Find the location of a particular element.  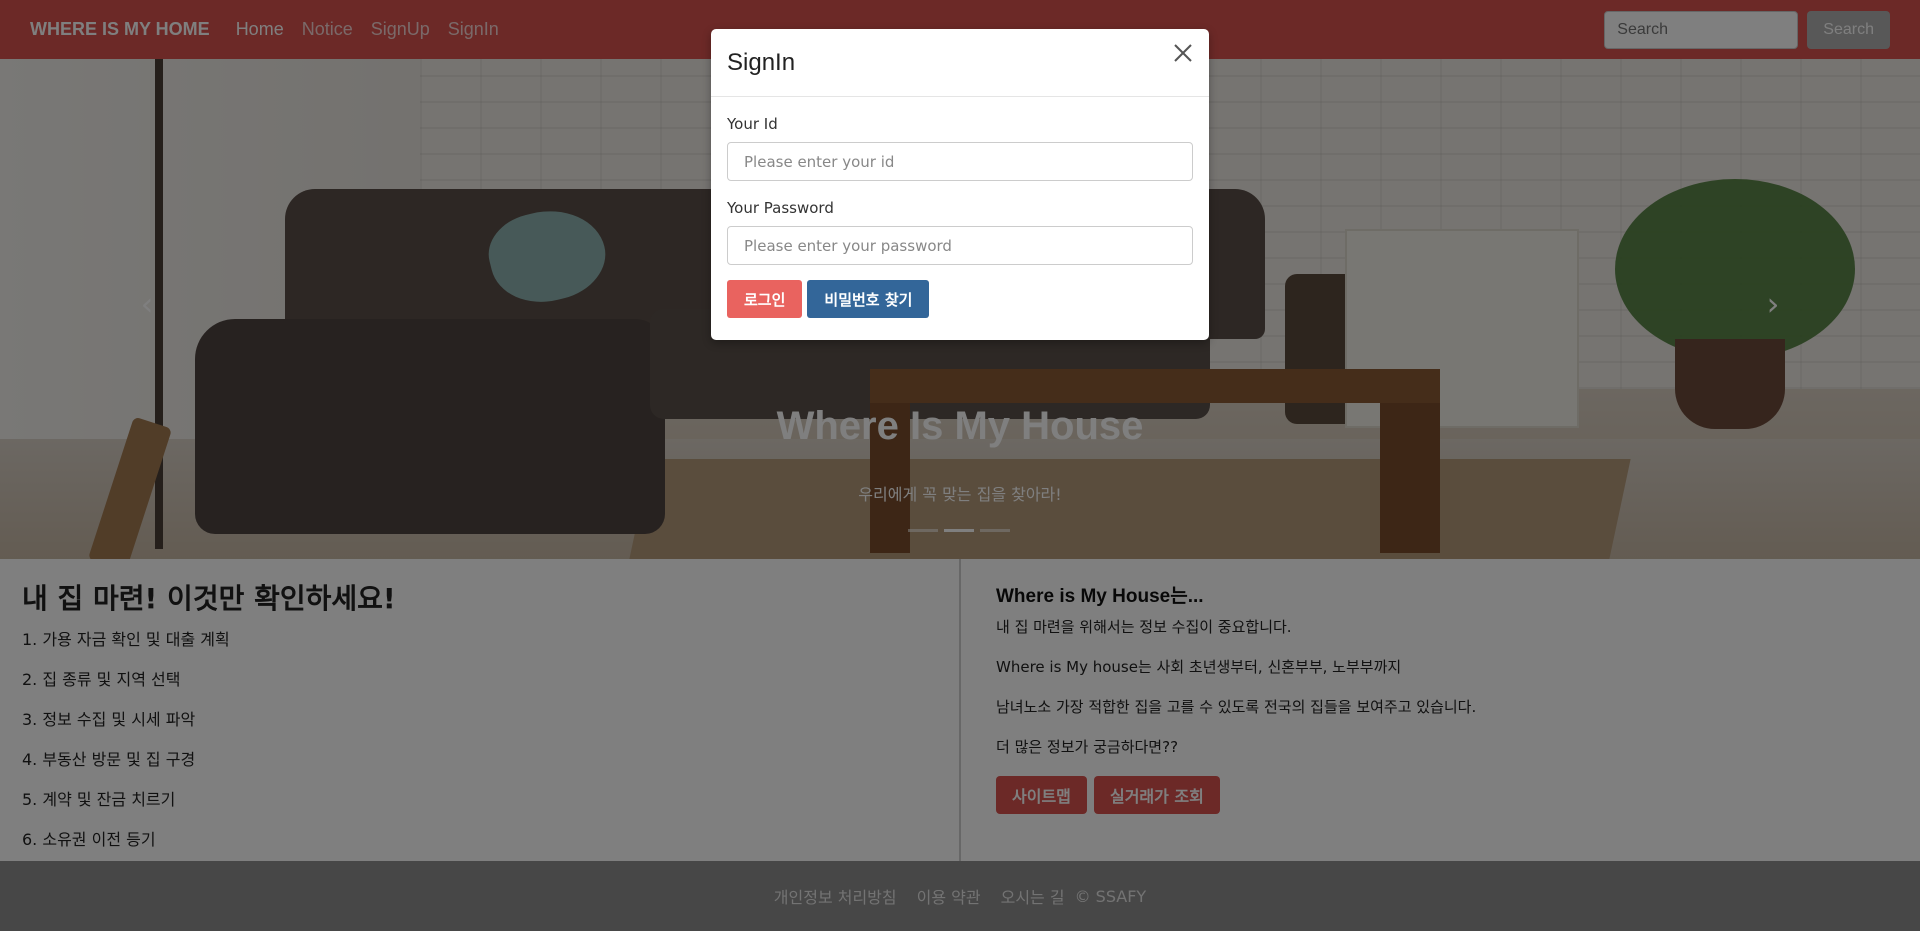

id-input is located at coordinates (960, 161).